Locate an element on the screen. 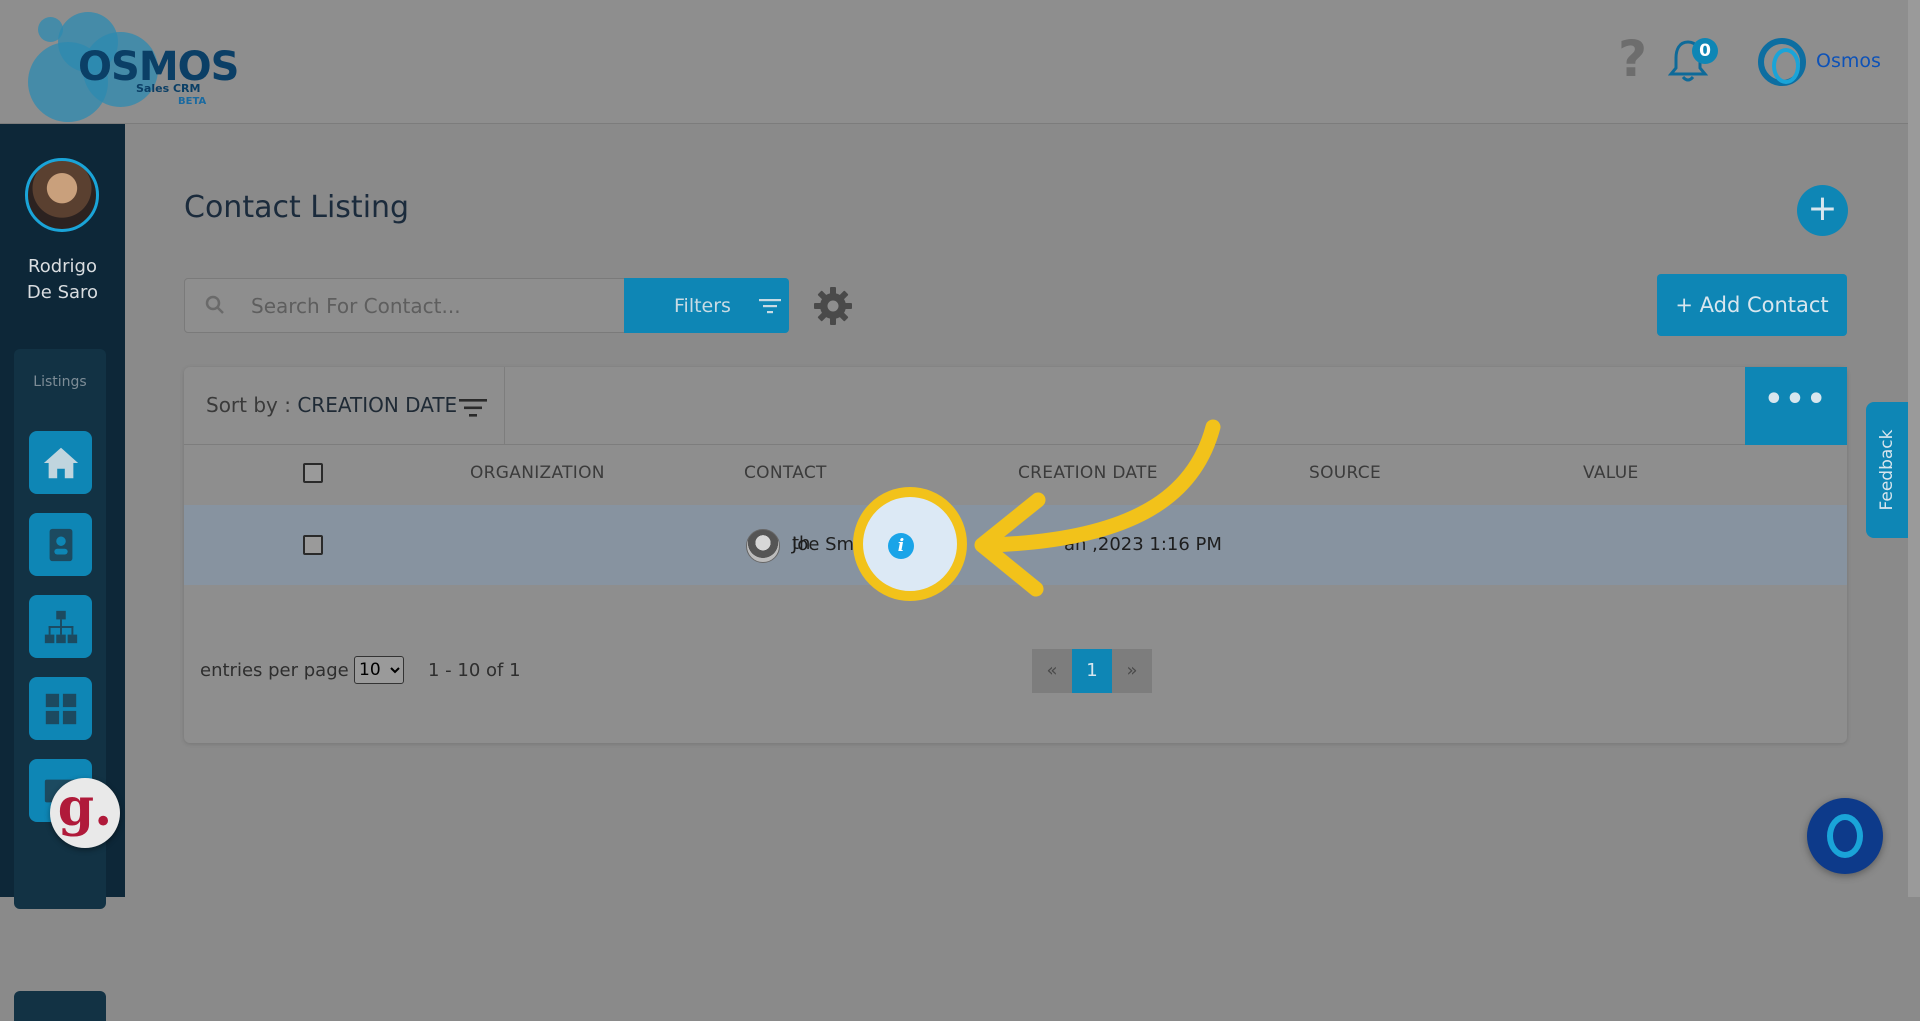  nav-home-button is located at coordinates (60, 462).